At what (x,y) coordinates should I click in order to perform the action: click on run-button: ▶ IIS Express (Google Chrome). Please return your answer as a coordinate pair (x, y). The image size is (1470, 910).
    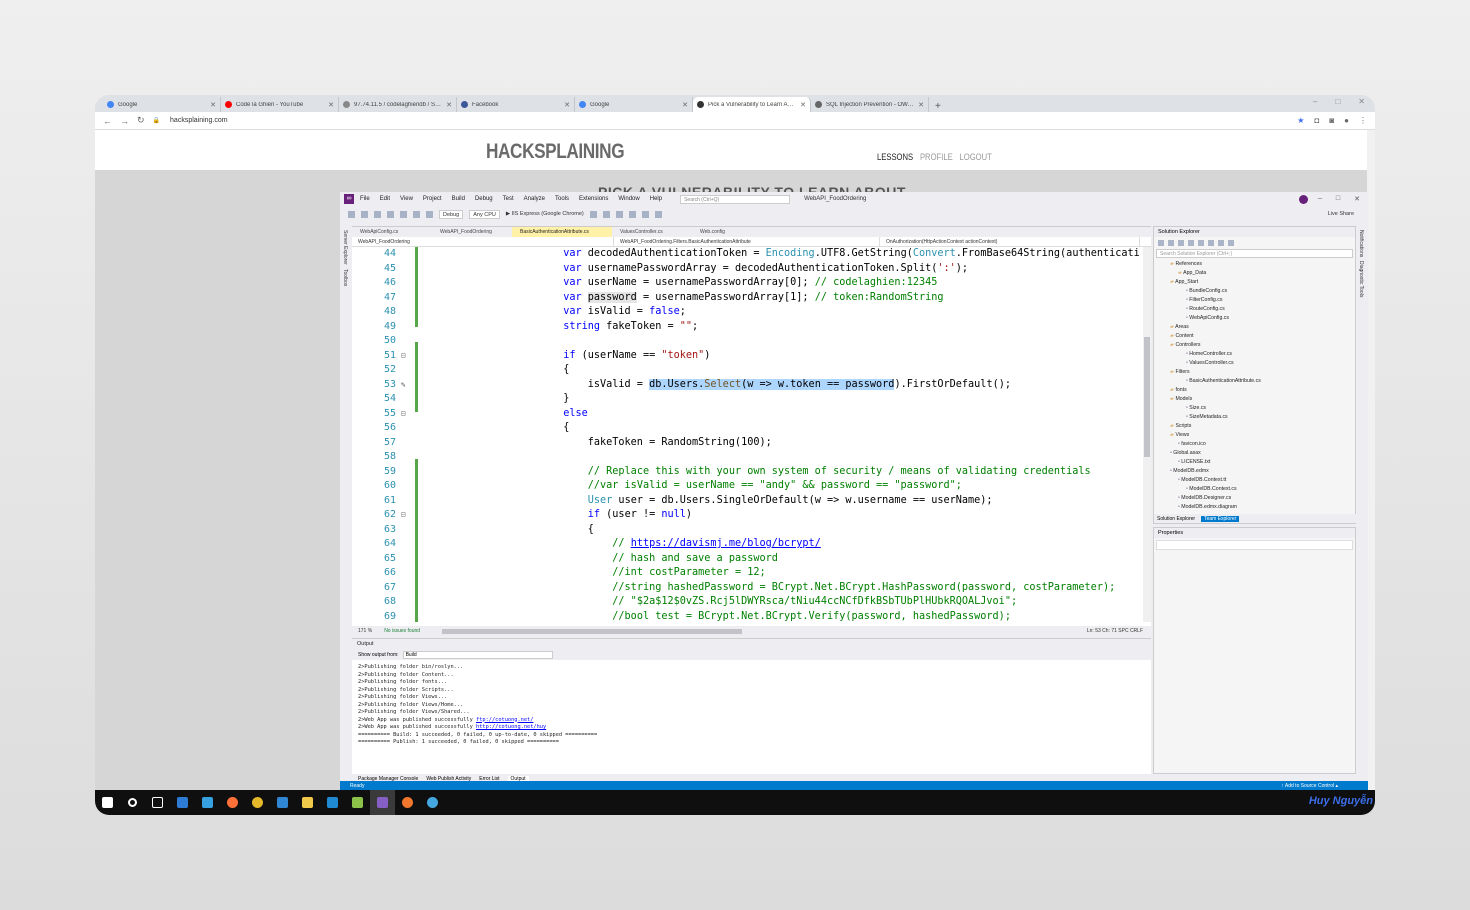
    Looking at the image, I should click on (545, 214).